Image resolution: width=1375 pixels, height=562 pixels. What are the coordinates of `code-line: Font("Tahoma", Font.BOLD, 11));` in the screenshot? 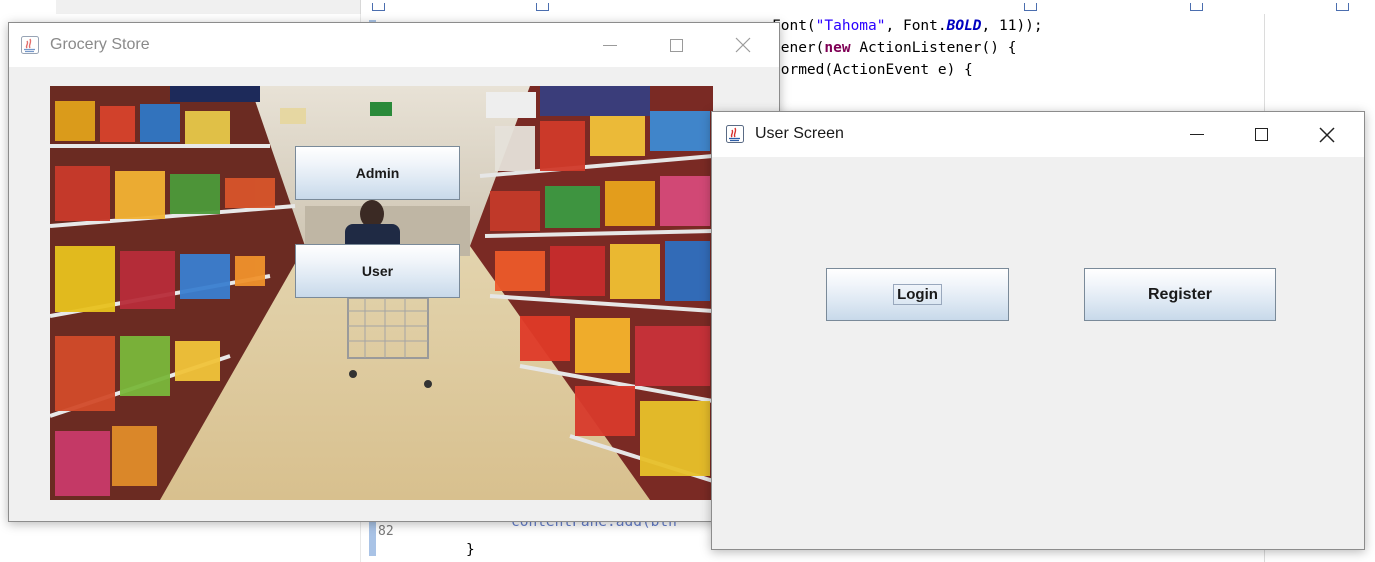 It's located at (907, 26).